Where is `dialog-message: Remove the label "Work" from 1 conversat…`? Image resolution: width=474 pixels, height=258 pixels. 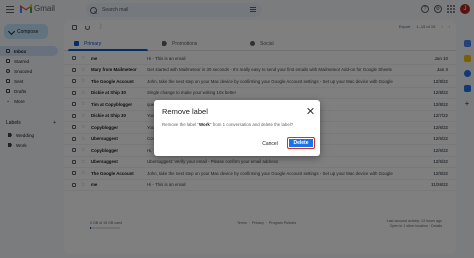 dialog-message: Remove the label "Work" from 1 conversat… is located at coordinates (227, 124).